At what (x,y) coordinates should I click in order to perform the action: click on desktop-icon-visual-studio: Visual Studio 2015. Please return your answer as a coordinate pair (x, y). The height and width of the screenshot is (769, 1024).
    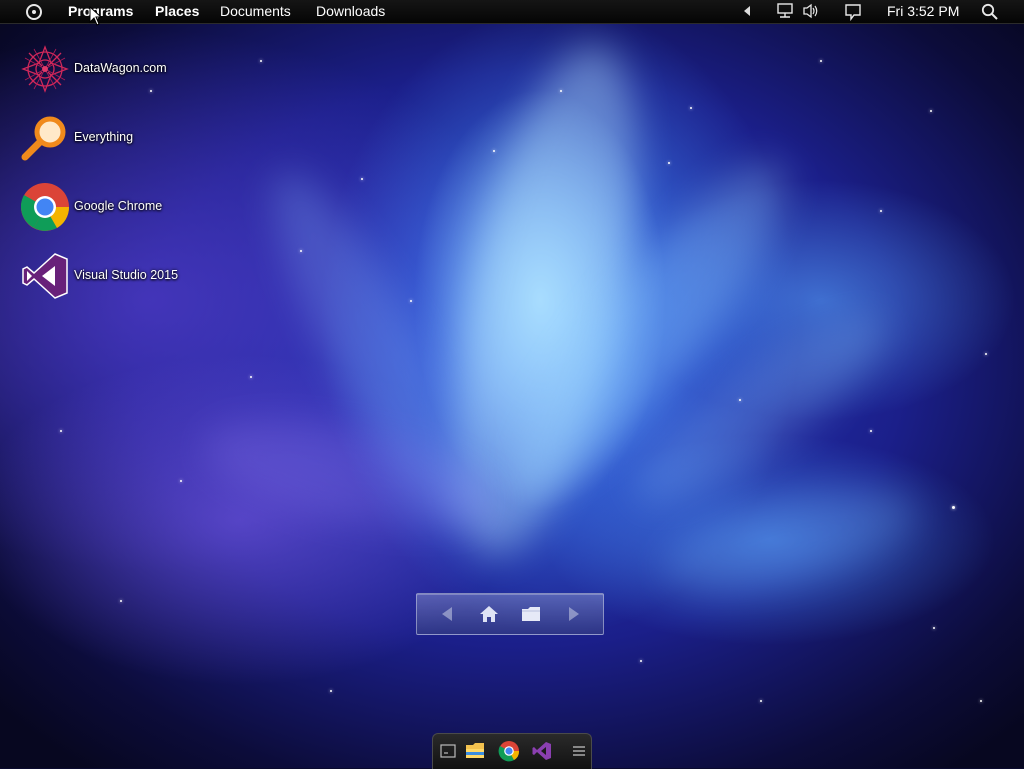
    Looking at the image, I should click on (120, 277).